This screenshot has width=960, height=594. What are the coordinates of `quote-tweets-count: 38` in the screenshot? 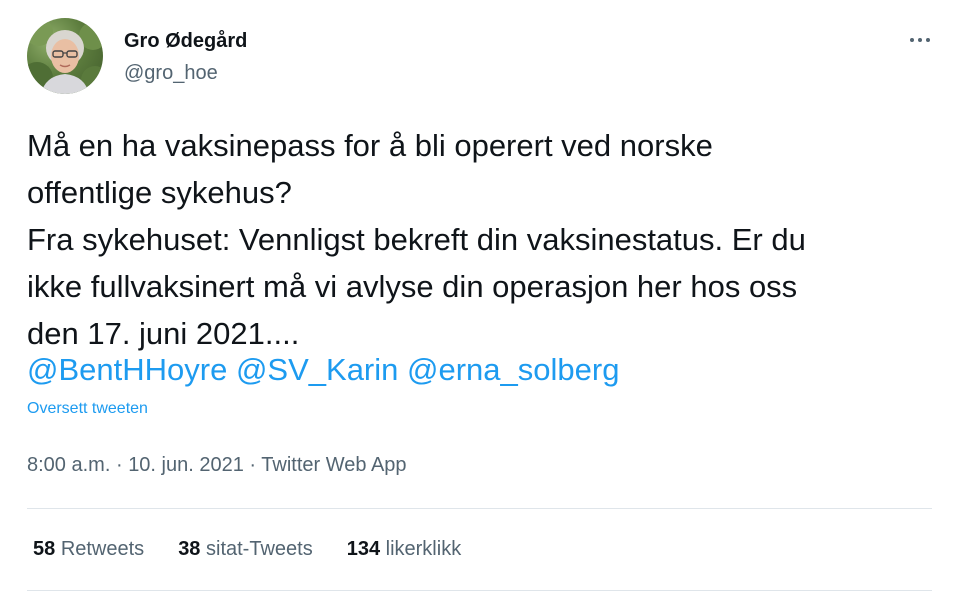 It's located at (189, 549).